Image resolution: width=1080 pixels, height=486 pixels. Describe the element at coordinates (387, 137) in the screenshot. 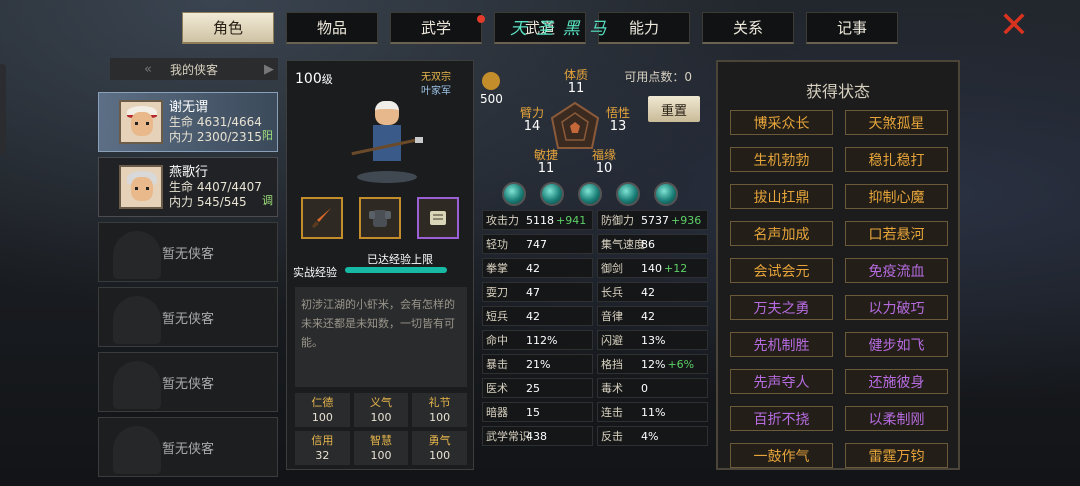

I see `character-sprite` at that location.